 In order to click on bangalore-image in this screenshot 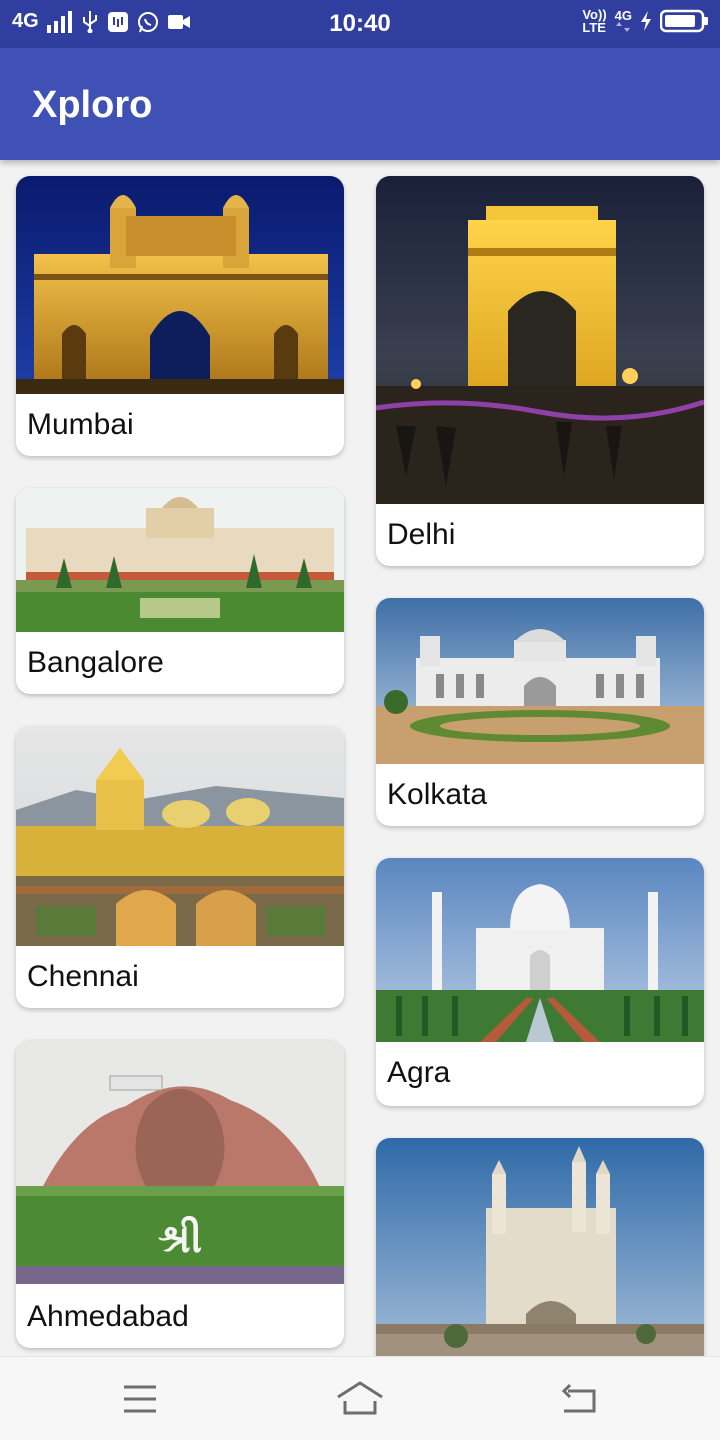, I will do `click(180, 560)`.